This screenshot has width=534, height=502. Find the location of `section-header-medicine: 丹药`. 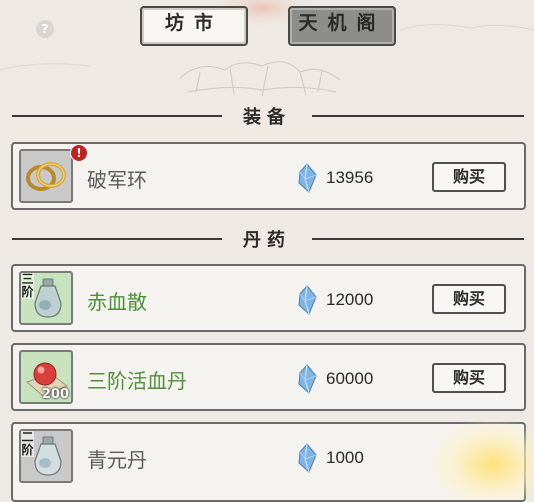

section-header-medicine: 丹药 is located at coordinates (267, 239).